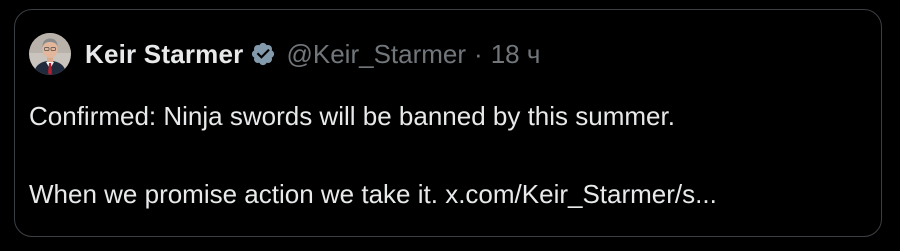  I want to click on tweet-timestamp: 18 ч, so click(516, 54).